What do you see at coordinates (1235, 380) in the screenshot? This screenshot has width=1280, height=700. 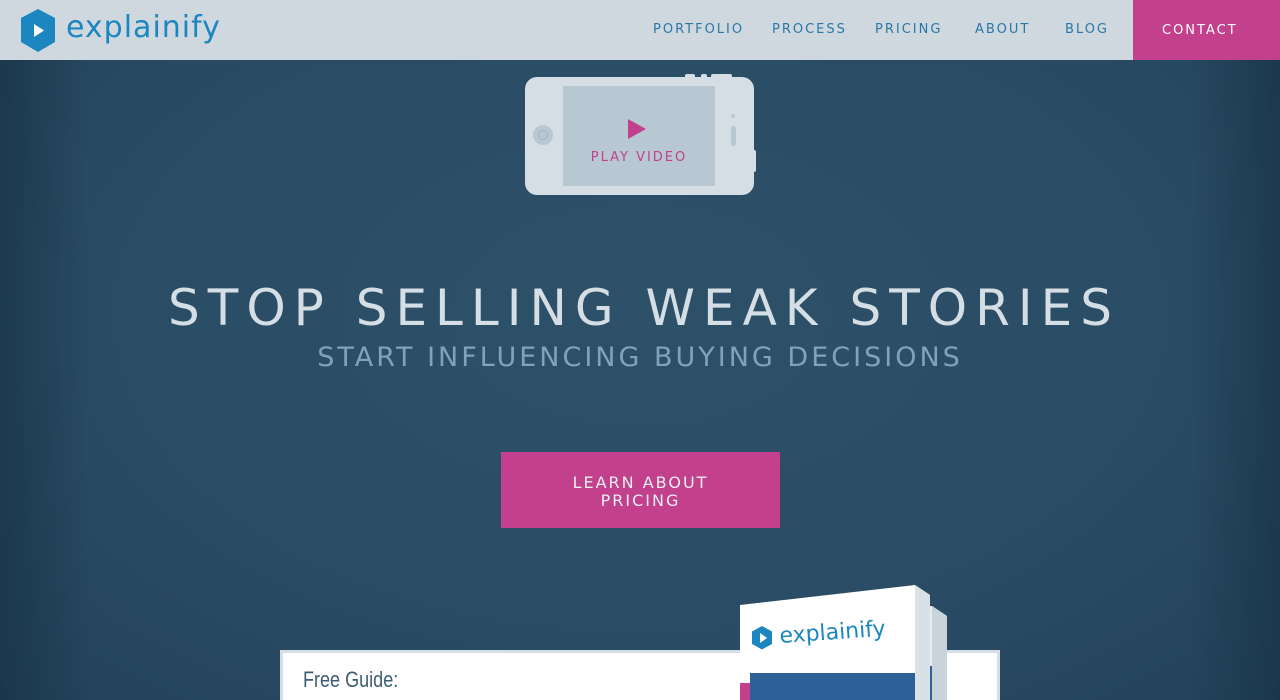 I see `hero-vignette-right` at bounding box center [1235, 380].